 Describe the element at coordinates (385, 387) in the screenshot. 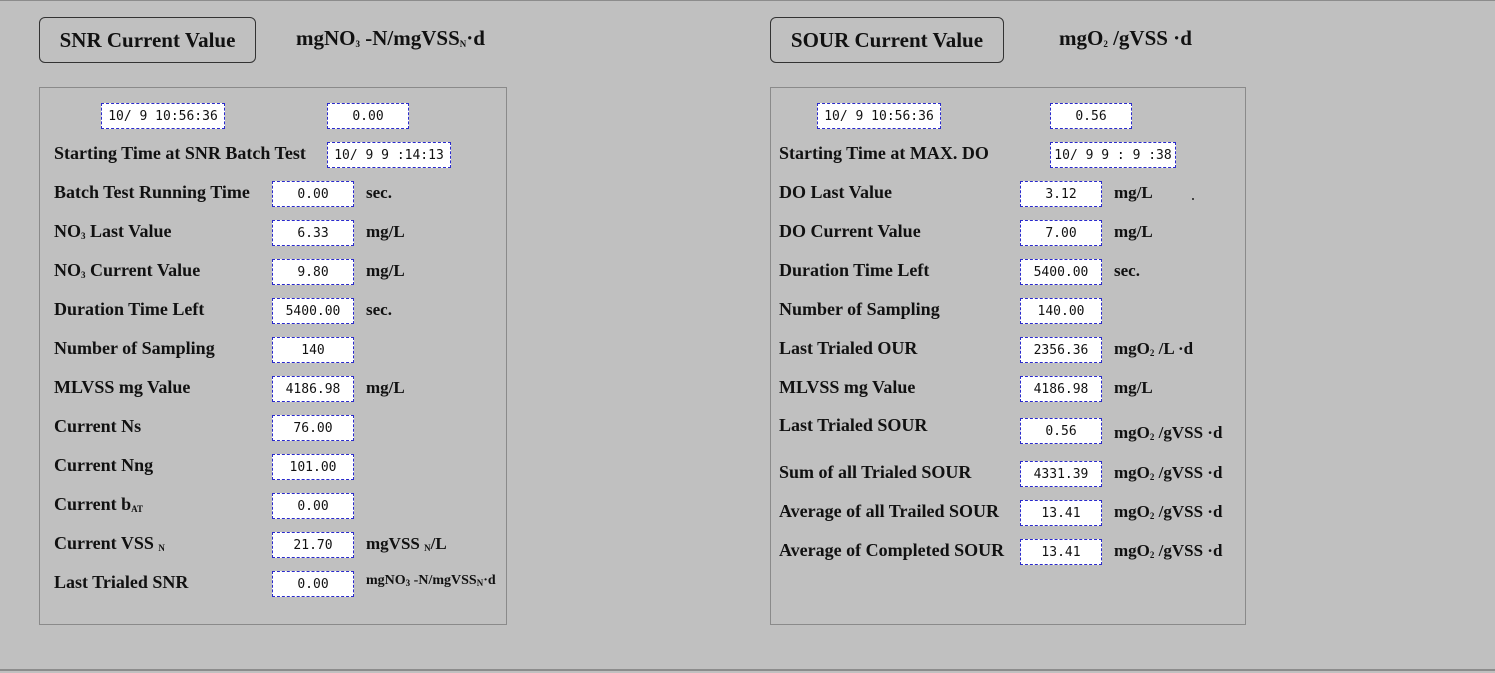

I see `snr-mlvss-unit: mg/L` at that location.